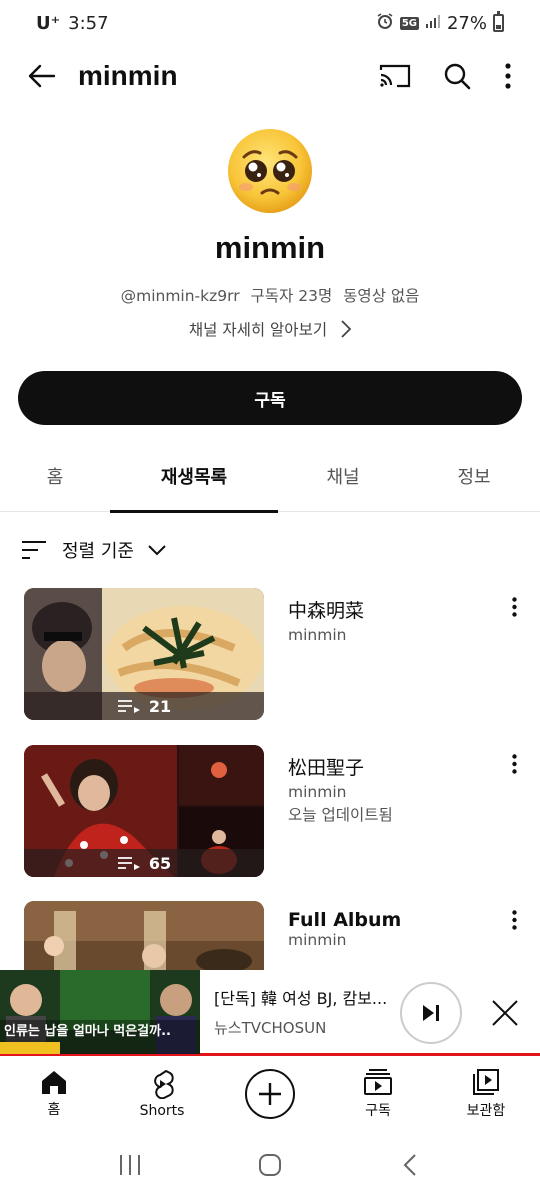  I want to click on nav-shorts: Shorts, so click(162, 1094).